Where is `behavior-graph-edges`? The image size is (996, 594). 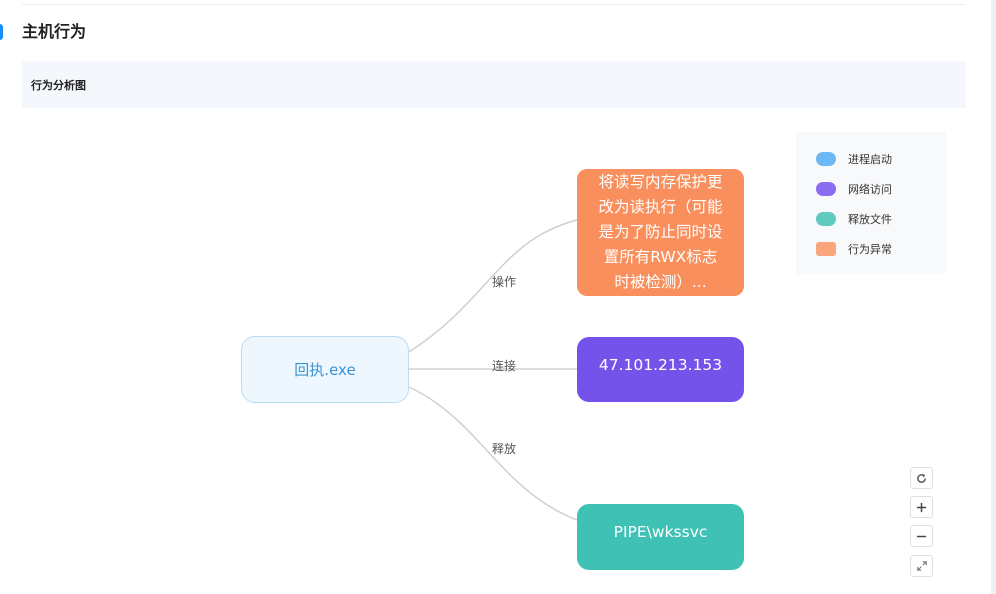 behavior-graph-edges is located at coordinates (493, 370).